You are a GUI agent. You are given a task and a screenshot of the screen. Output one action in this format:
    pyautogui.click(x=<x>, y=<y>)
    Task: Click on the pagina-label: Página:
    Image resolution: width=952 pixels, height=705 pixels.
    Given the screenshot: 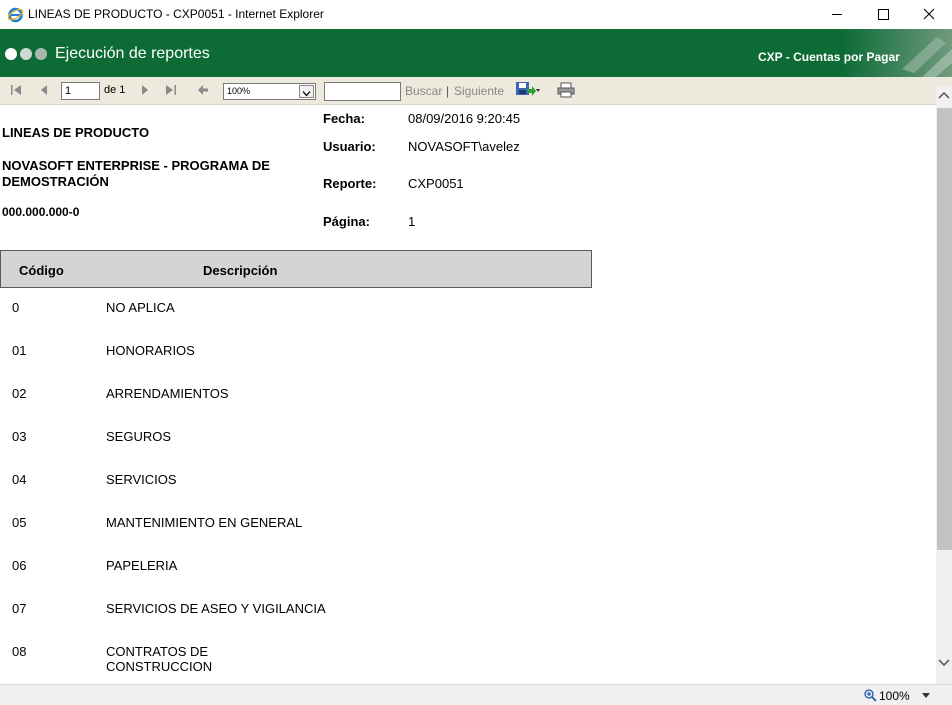 What is the action you would take?
    pyautogui.click(x=346, y=221)
    